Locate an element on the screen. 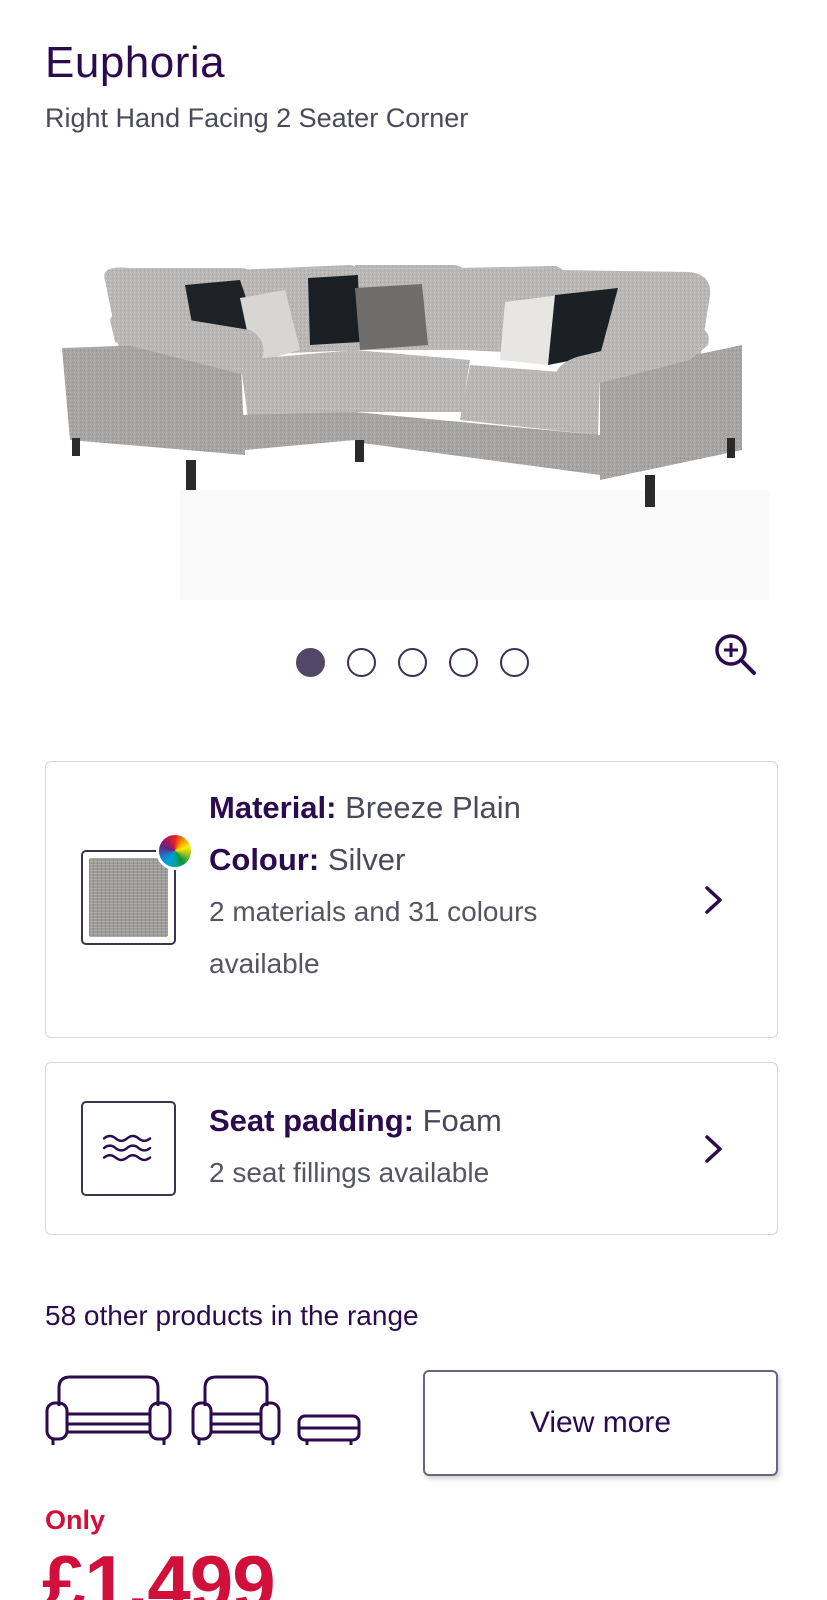  colour-line: Colour: Silver is located at coordinates (307, 859).